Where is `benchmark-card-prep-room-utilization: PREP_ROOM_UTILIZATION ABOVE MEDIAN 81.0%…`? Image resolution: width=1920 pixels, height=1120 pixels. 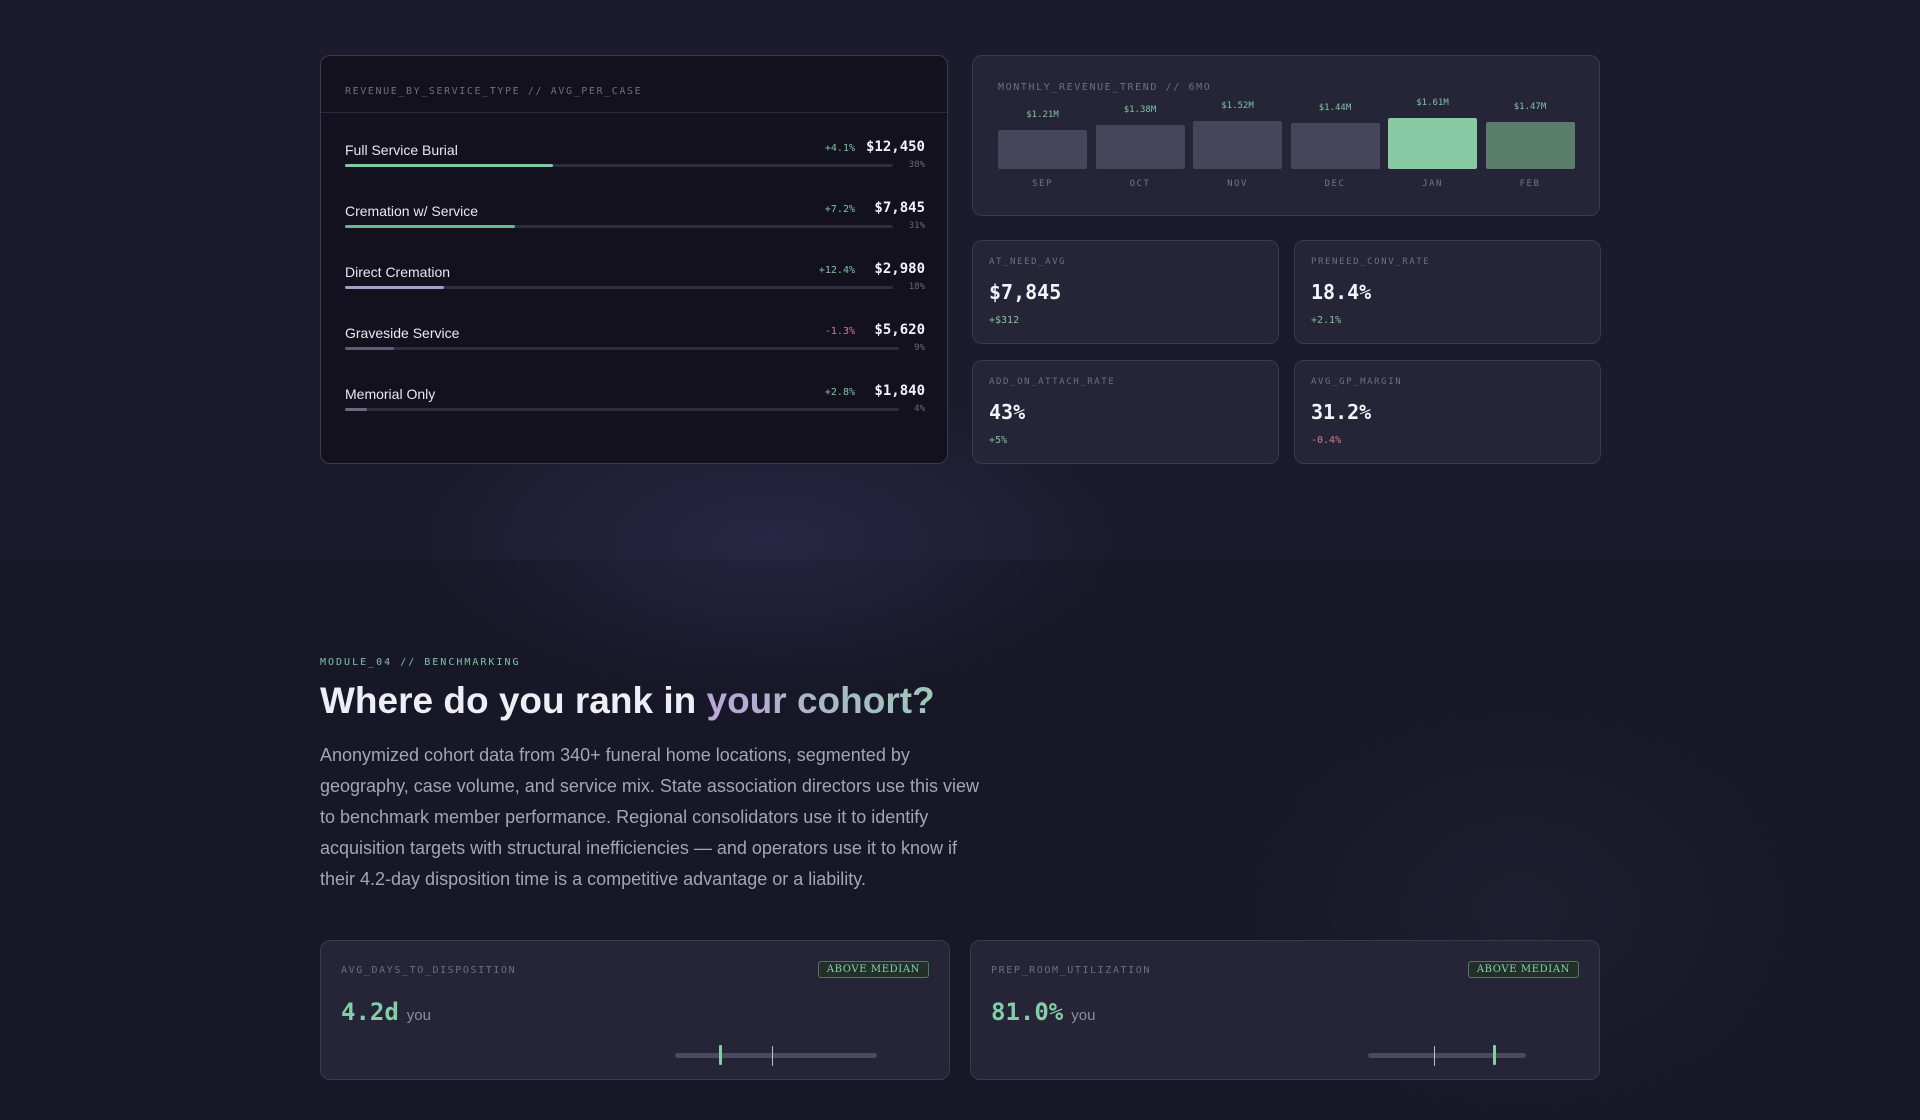
benchmark-card-prep-room-utilization: PREP_ROOM_UTILIZATION ABOVE MEDIAN 81.0%… is located at coordinates (1285, 1010).